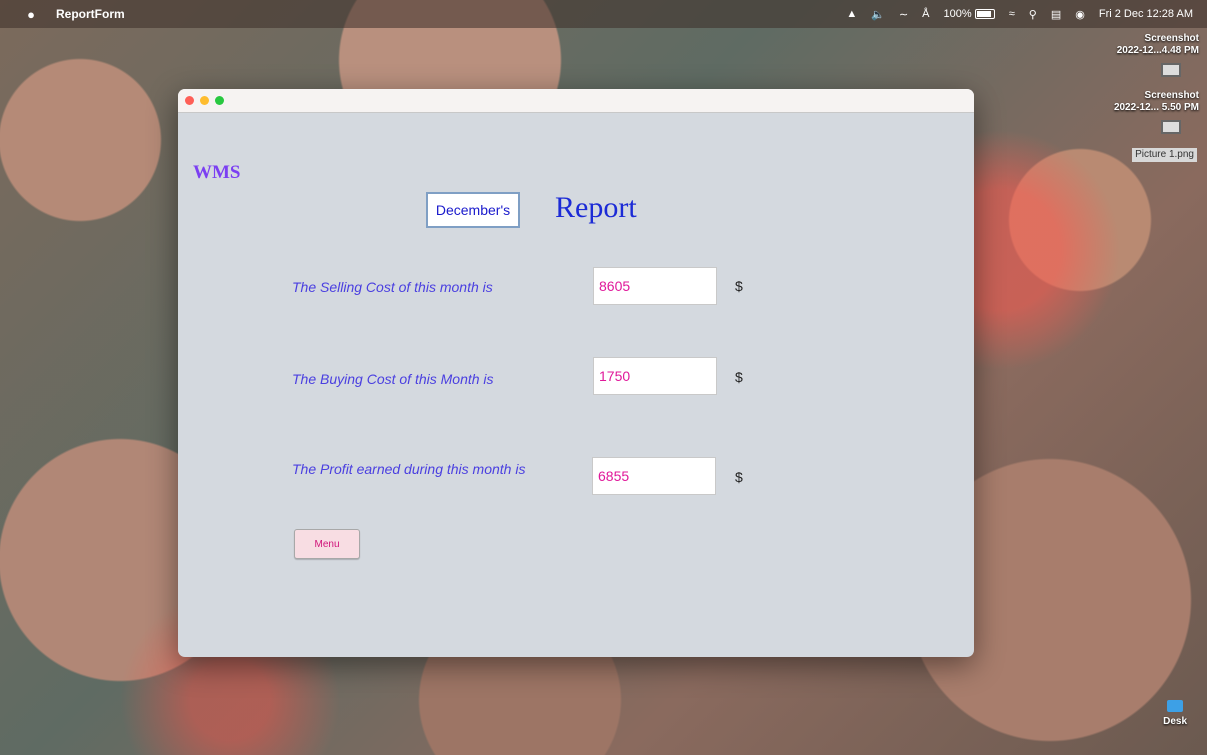 Image resolution: width=1207 pixels, height=755 pixels. What do you see at coordinates (189, 100) in the screenshot?
I see `close-window-button` at bounding box center [189, 100].